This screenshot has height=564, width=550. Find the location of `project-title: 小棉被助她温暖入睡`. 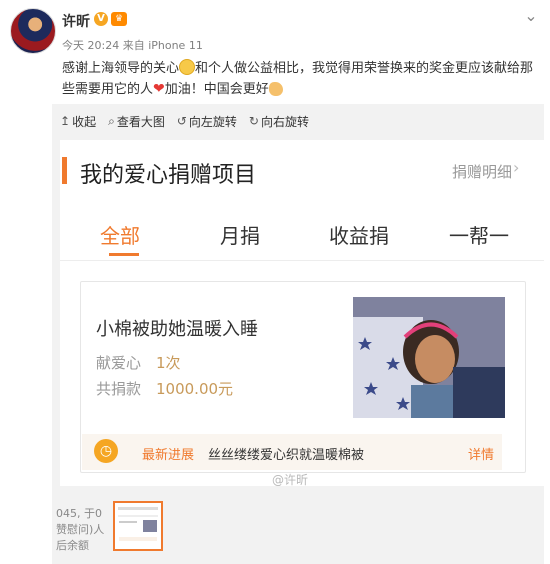

project-title: 小棉被助她温暖入睡 is located at coordinates (177, 328).